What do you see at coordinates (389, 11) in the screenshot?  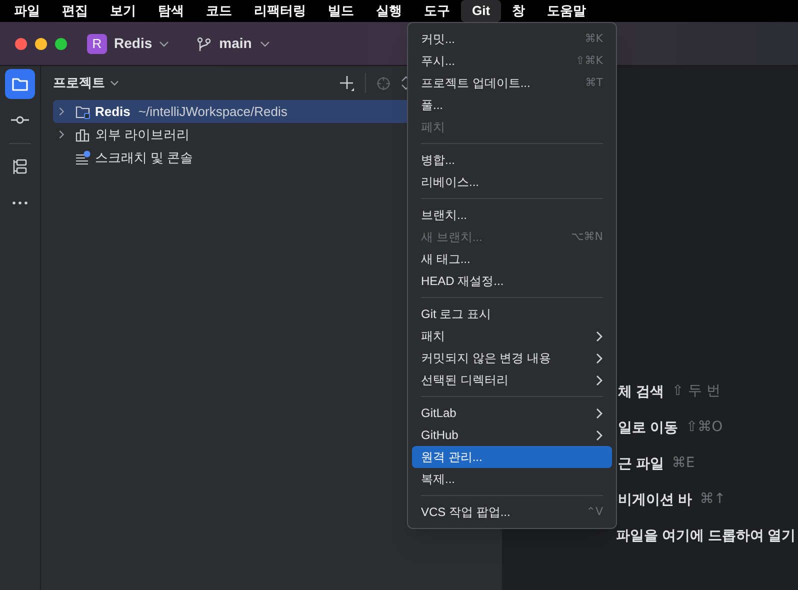 I see `menu-bar-item: 실행` at bounding box center [389, 11].